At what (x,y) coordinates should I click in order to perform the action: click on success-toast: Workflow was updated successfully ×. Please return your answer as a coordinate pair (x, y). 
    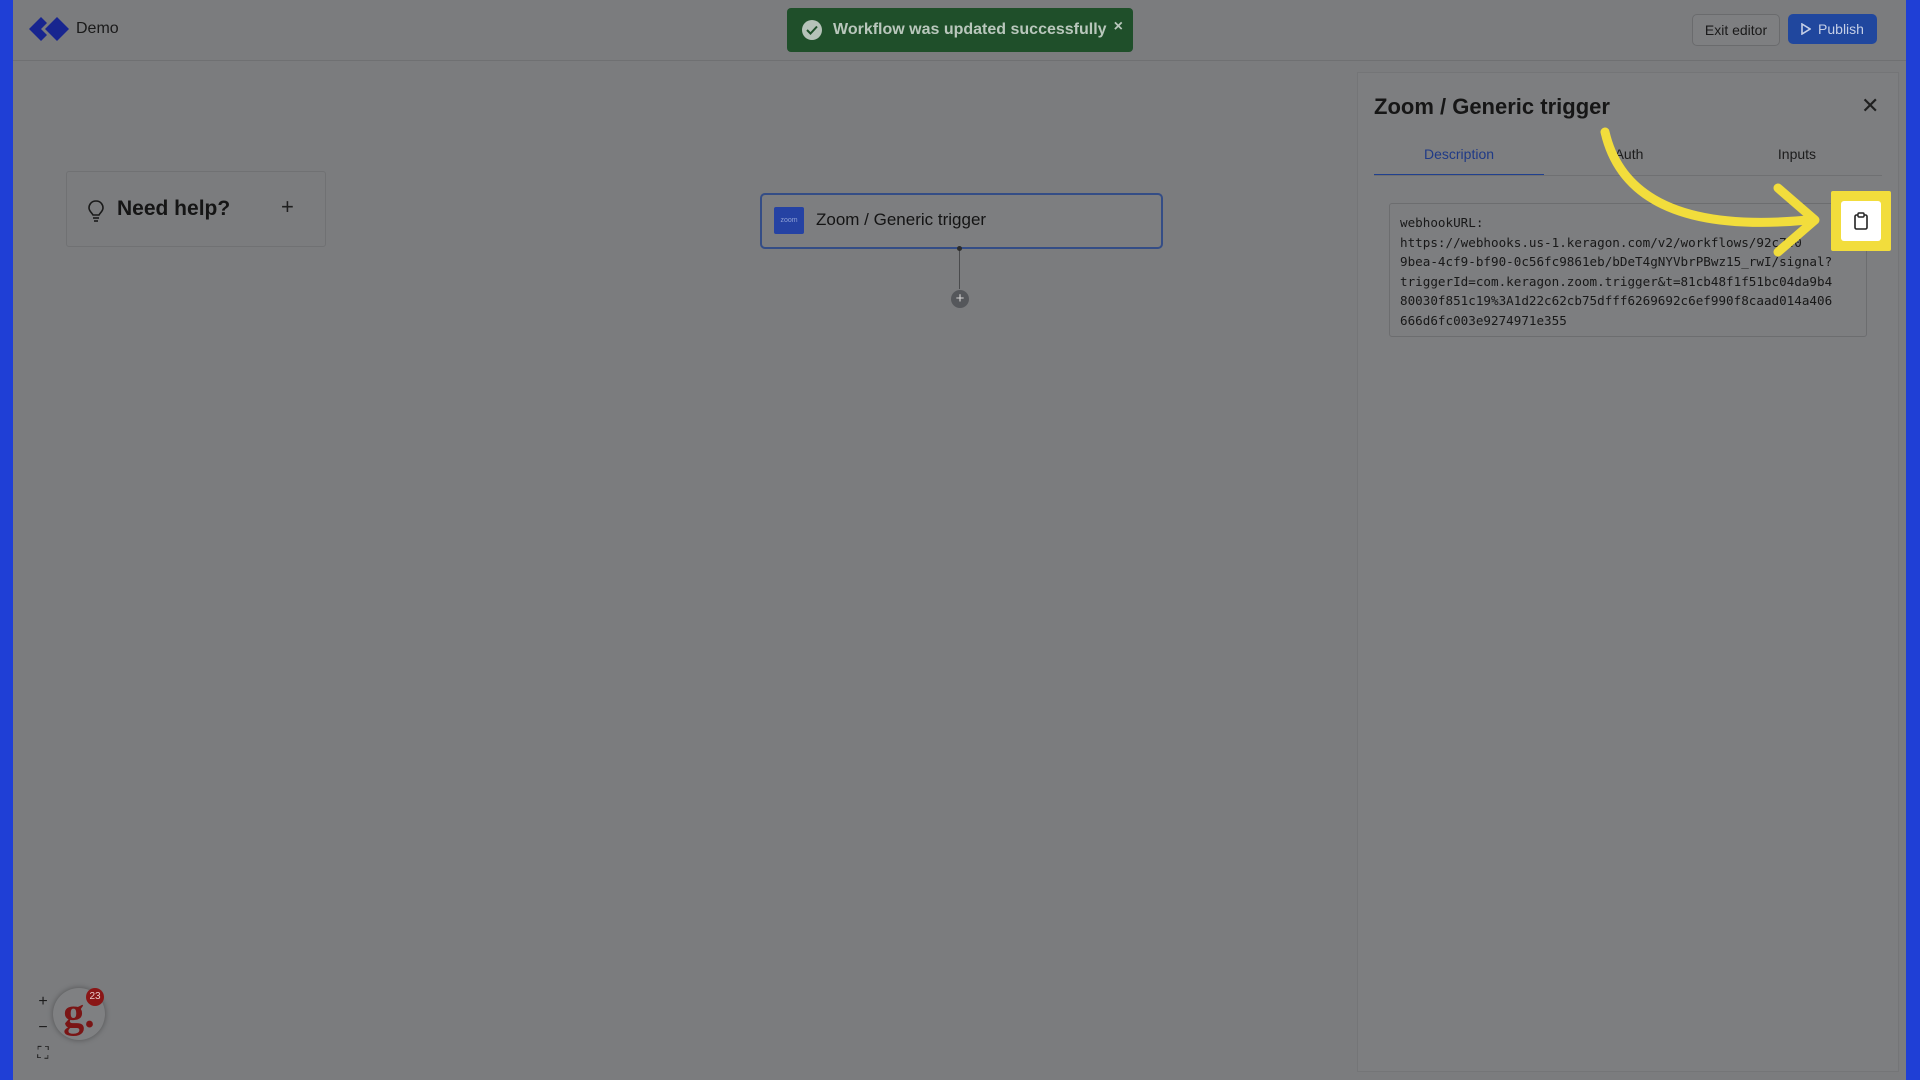
    Looking at the image, I should click on (960, 30).